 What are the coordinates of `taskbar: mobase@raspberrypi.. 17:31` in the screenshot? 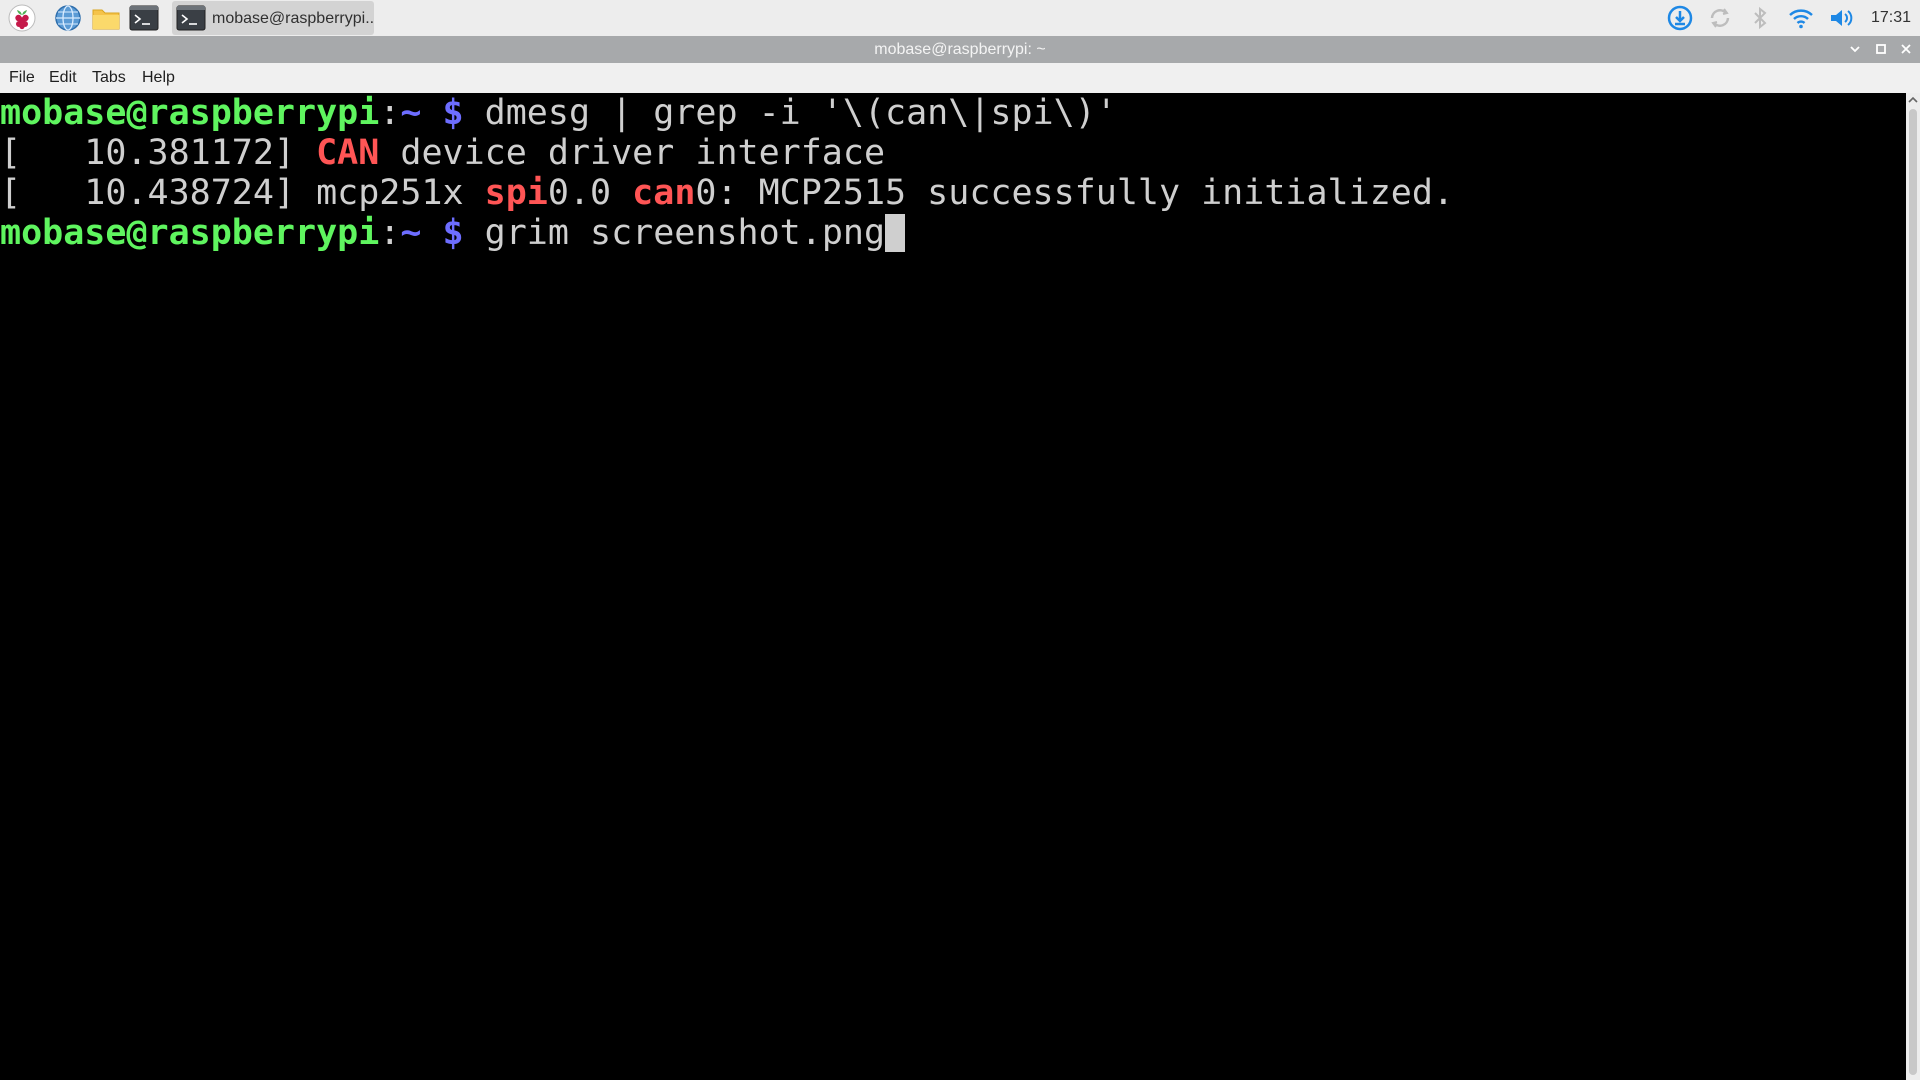 It's located at (960, 18).